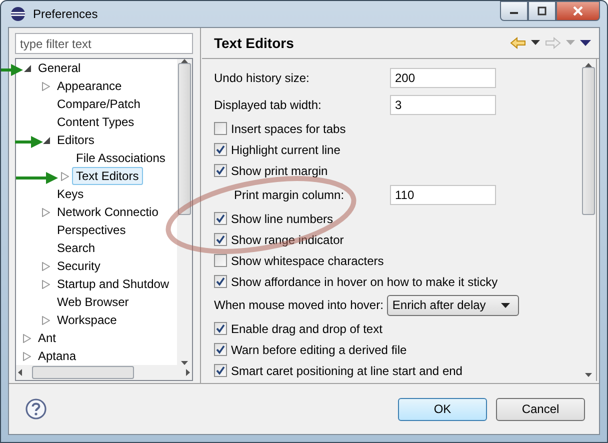  I want to click on close-icon, so click(578, 11).